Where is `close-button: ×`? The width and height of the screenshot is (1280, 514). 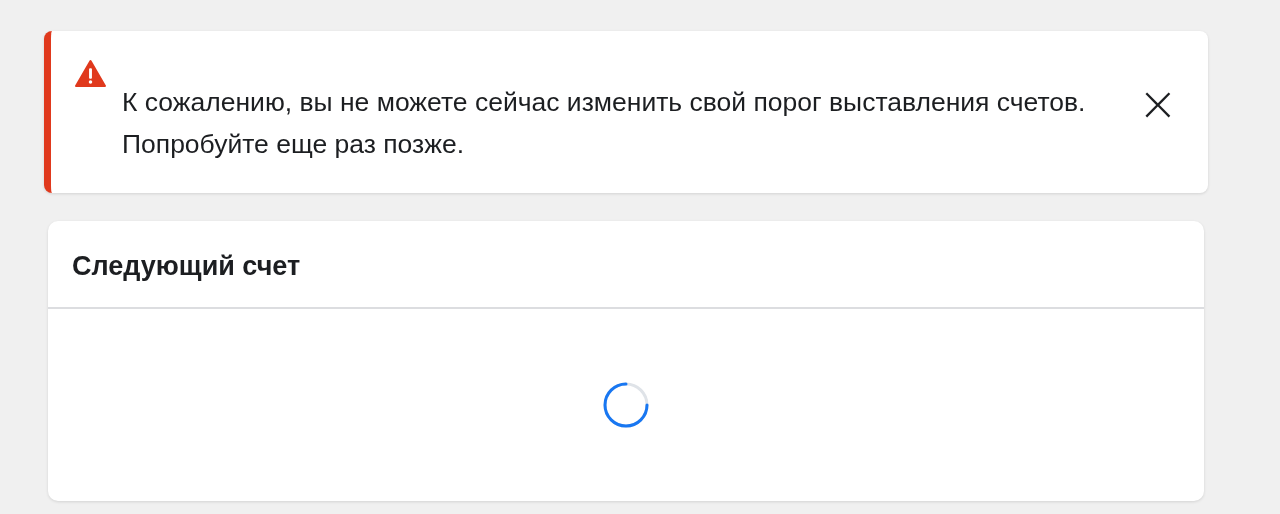
close-button: × is located at coordinates (1157, 103).